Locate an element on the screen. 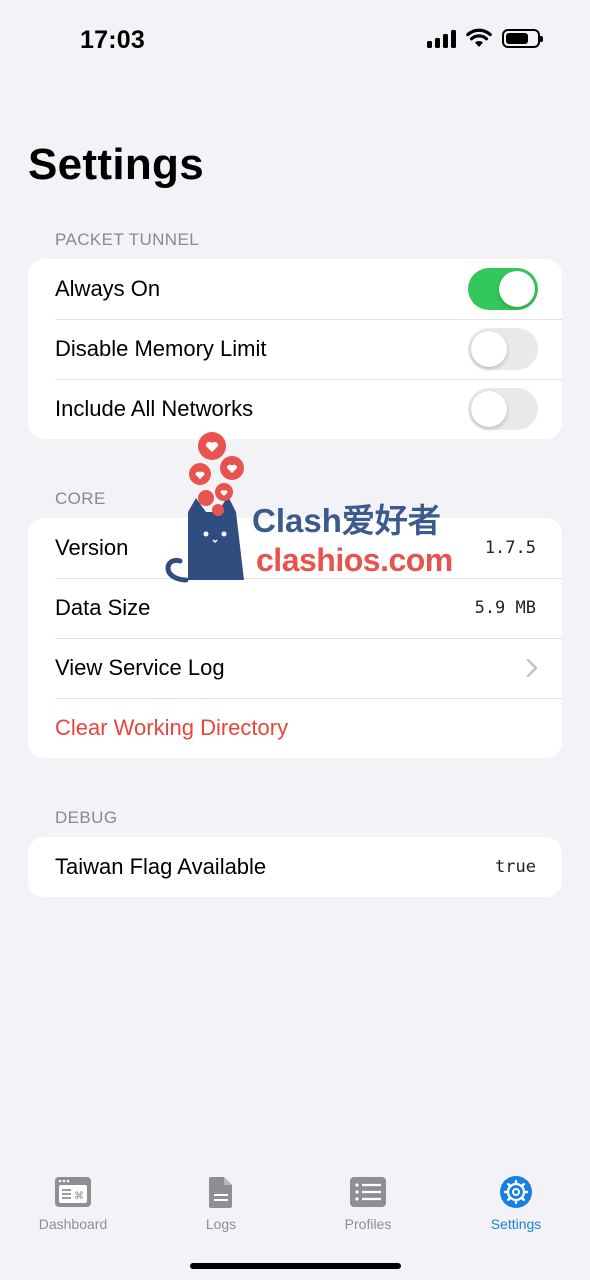 The image size is (590, 1280). clear-working-directory-row: Clear Working Directory is located at coordinates (295, 728).